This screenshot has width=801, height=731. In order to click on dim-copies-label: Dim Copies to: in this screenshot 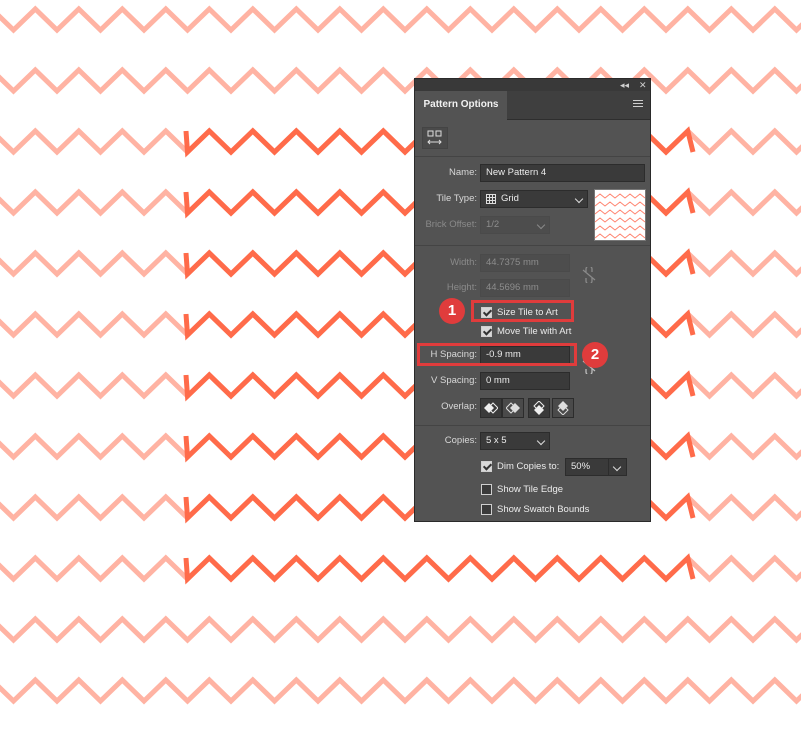, I will do `click(528, 466)`.